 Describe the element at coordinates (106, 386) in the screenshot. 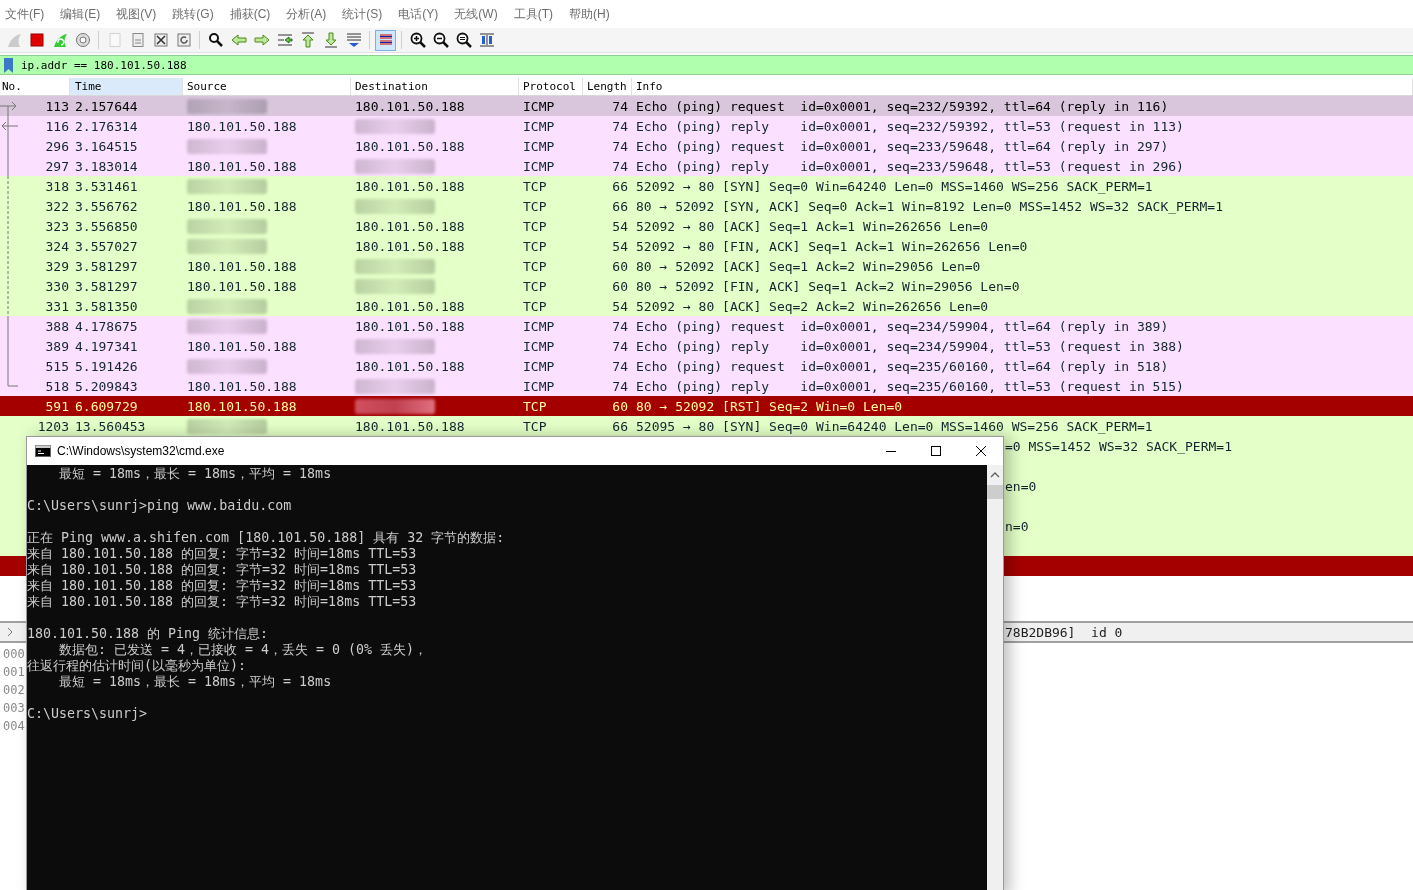

I see `packet-time: 5.209843` at that location.